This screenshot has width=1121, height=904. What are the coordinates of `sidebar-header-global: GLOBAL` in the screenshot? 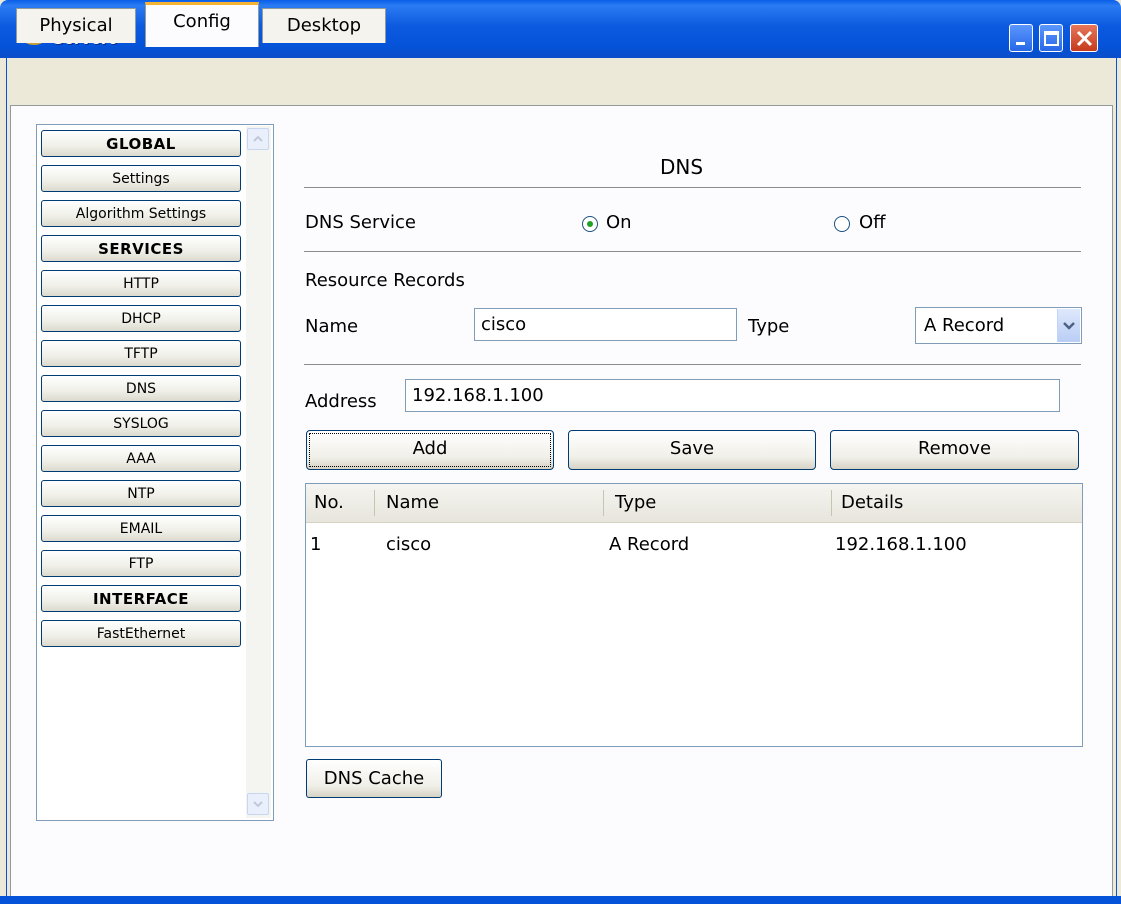 It's located at (141, 143).